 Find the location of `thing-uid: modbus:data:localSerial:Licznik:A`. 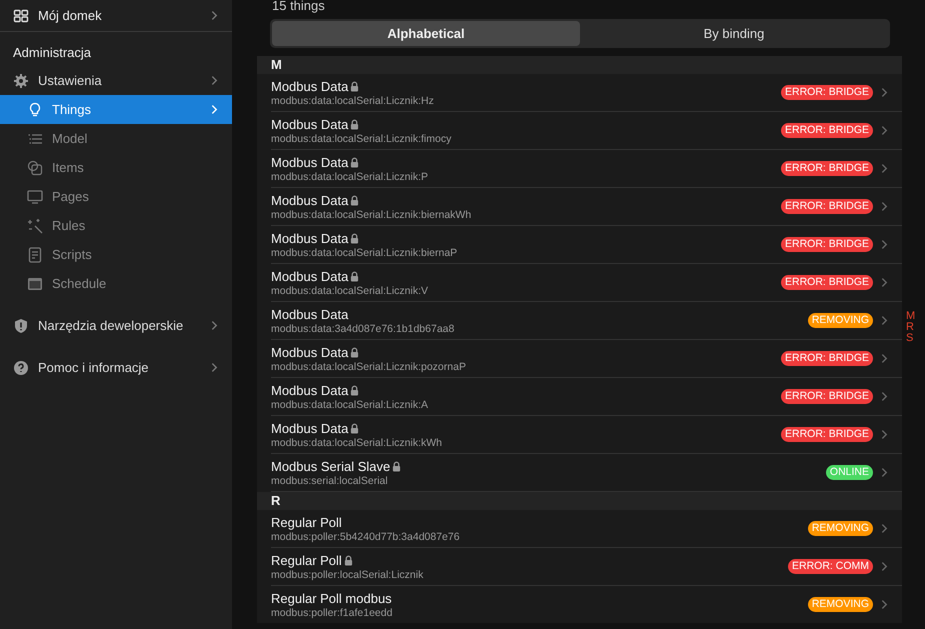

thing-uid: modbus:data:localSerial:Licznik:A is located at coordinates (350, 404).